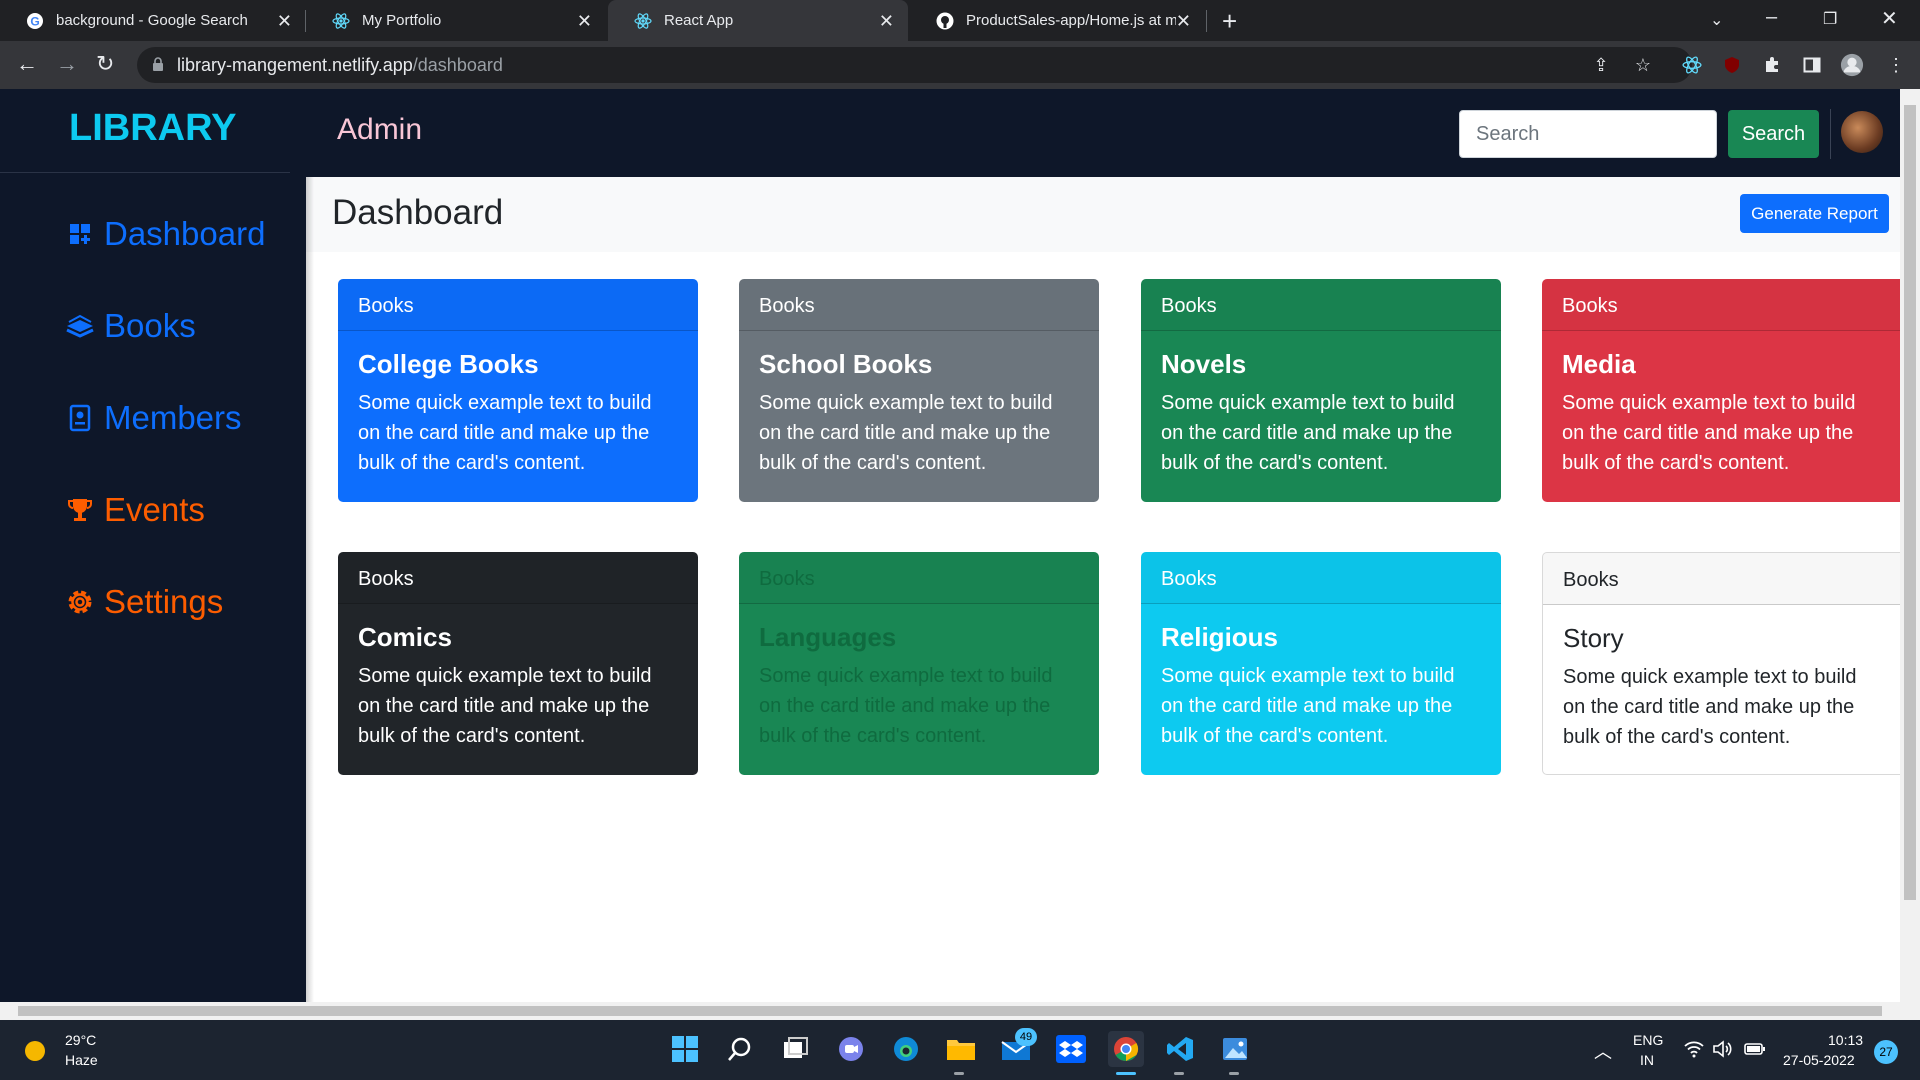 This screenshot has height=1080, width=1920. I want to click on tab-github: ProductSales-app/Home.js at ma ✕, so click(1057, 20).